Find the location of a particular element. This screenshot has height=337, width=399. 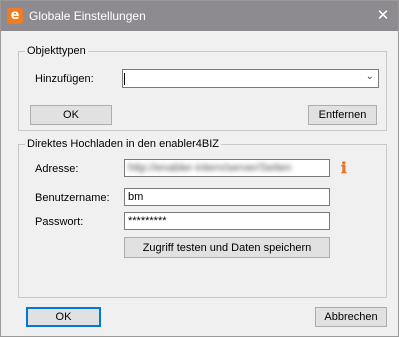

info-icon: ℹ is located at coordinates (344, 168).